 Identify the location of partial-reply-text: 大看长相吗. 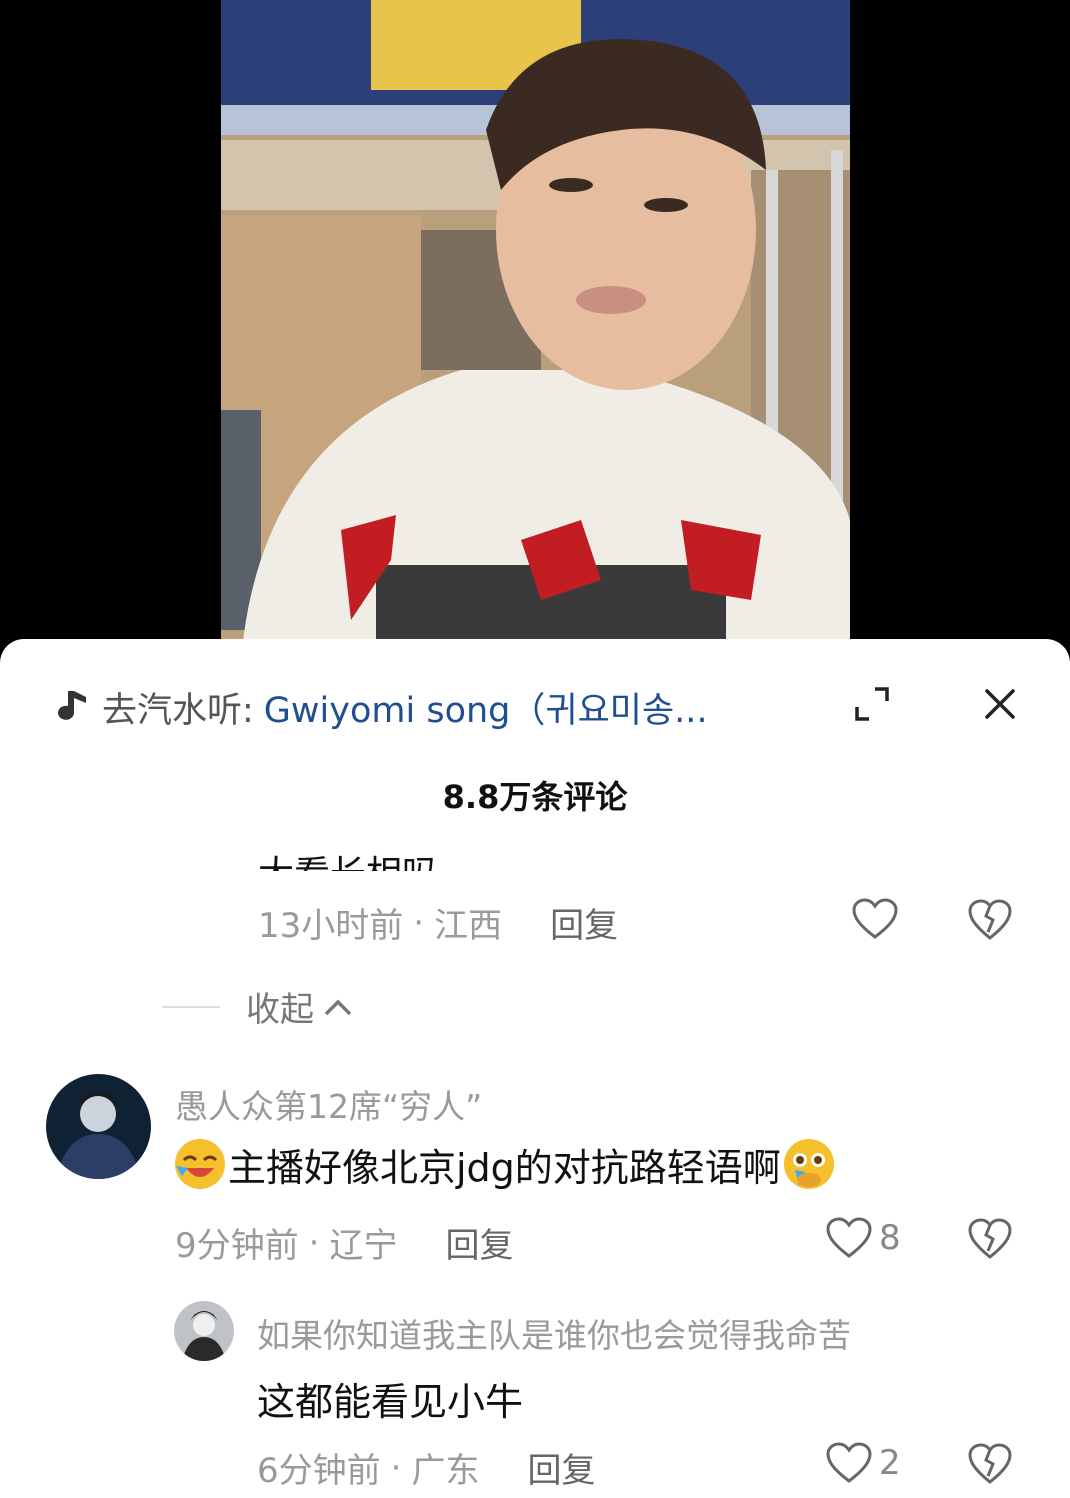
(348, 853).